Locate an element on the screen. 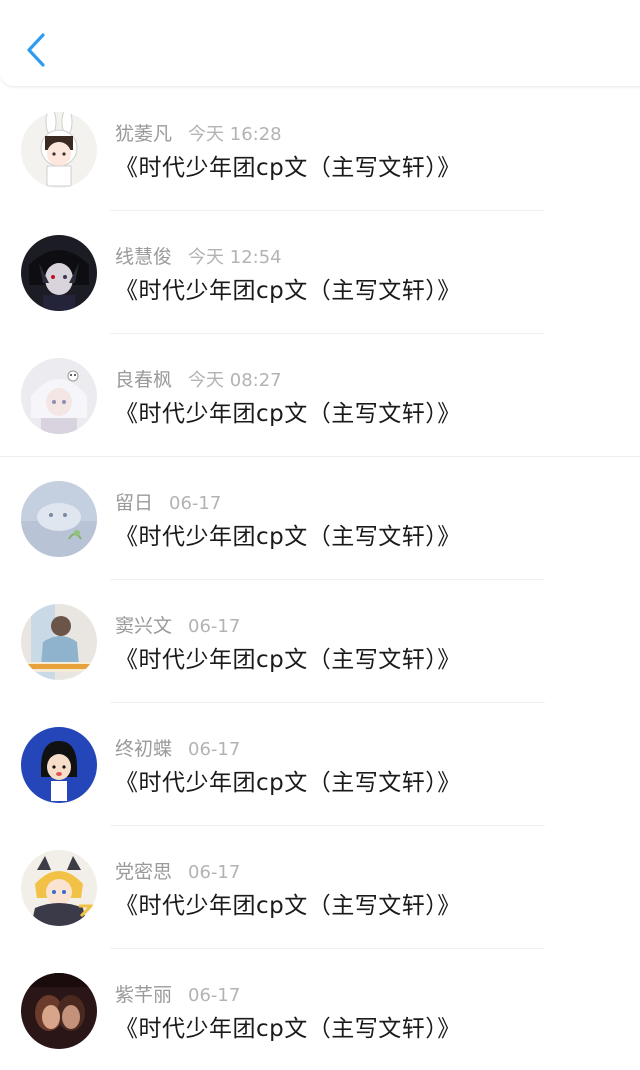 The height and width of the screenshot is (1070, 640). chevron-left-icon is located at coordinates (36, 50).